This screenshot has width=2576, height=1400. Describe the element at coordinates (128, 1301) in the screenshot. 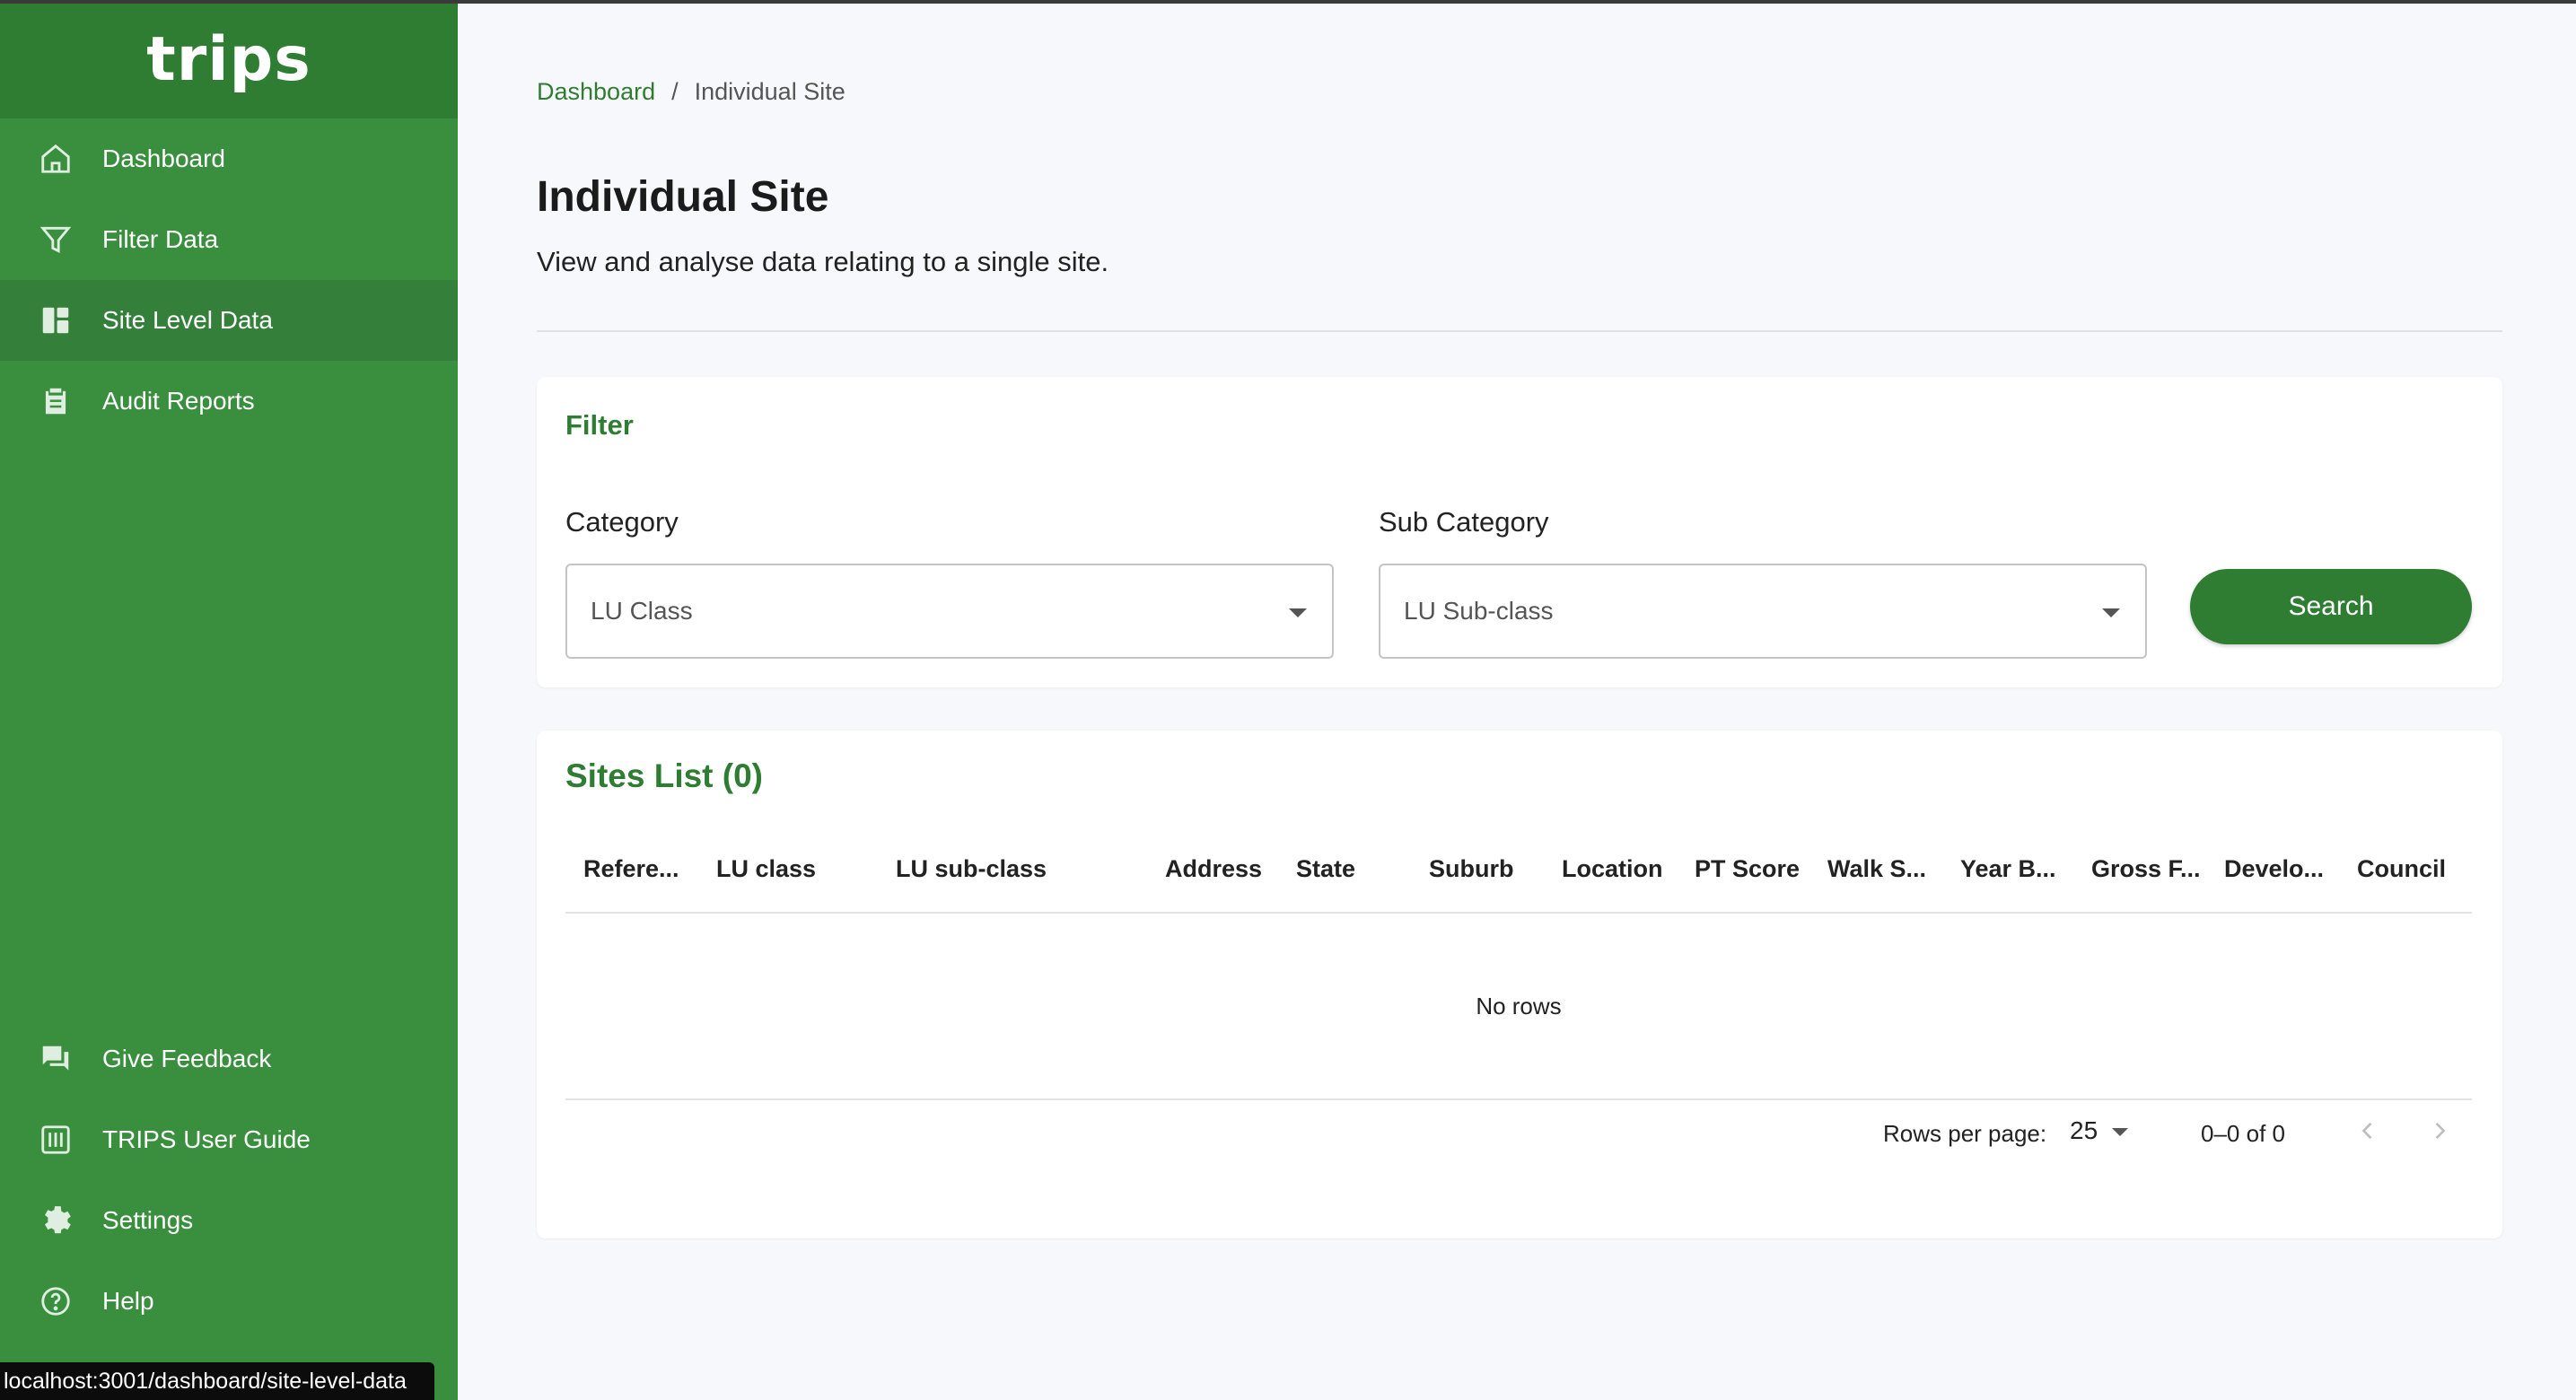

I see `sidebar-item-label: Help` at that location.